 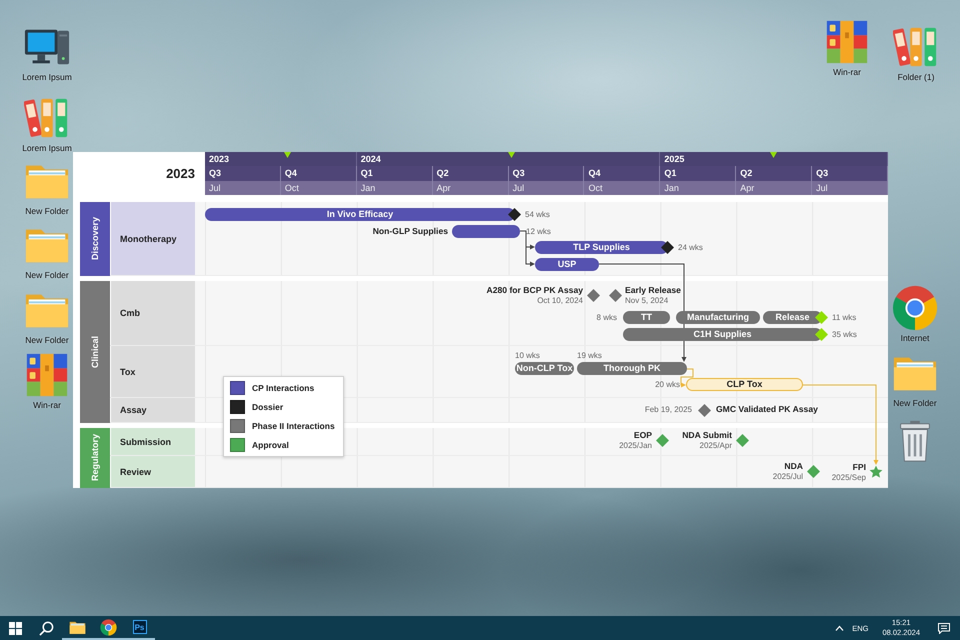 What do you see at coordinates (844, 334) in the screenshot?
I see `duration-label: 35 wks` at bounding box center [844, 334].